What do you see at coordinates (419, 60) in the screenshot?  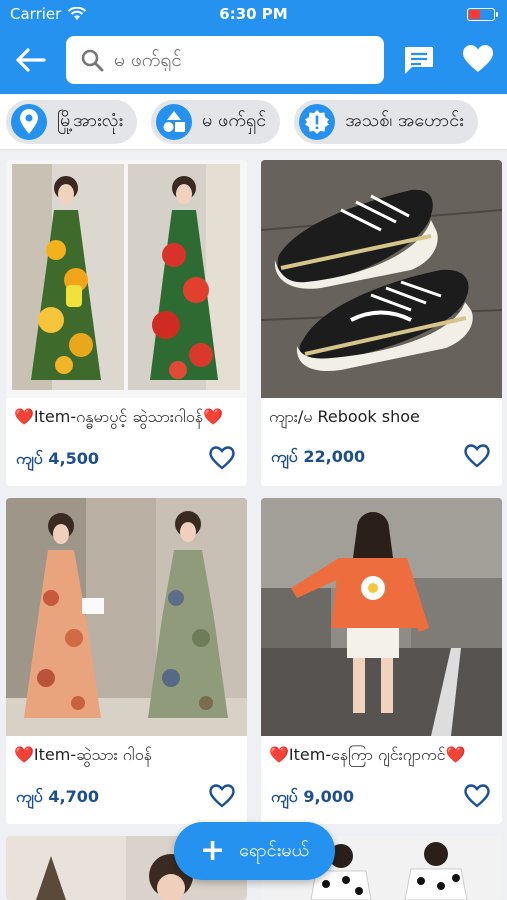 I see `message-icon` at bounding box center [419, 60].